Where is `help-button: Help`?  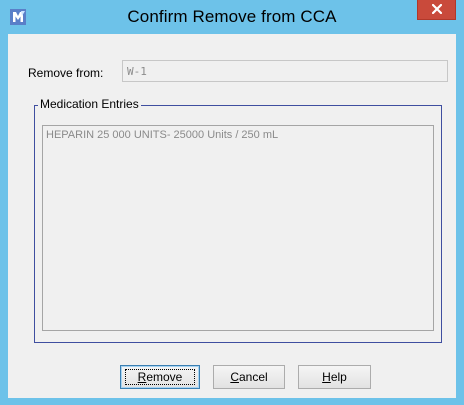 help-button: Help is located at coordinates (334, 377).